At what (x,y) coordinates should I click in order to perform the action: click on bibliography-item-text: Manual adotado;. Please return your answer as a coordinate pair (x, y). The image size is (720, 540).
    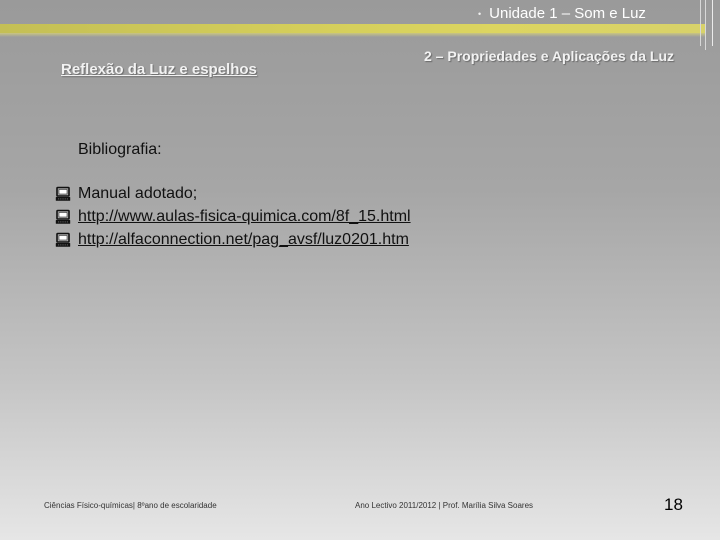
    Looking at the image, I should click on (138, 193).